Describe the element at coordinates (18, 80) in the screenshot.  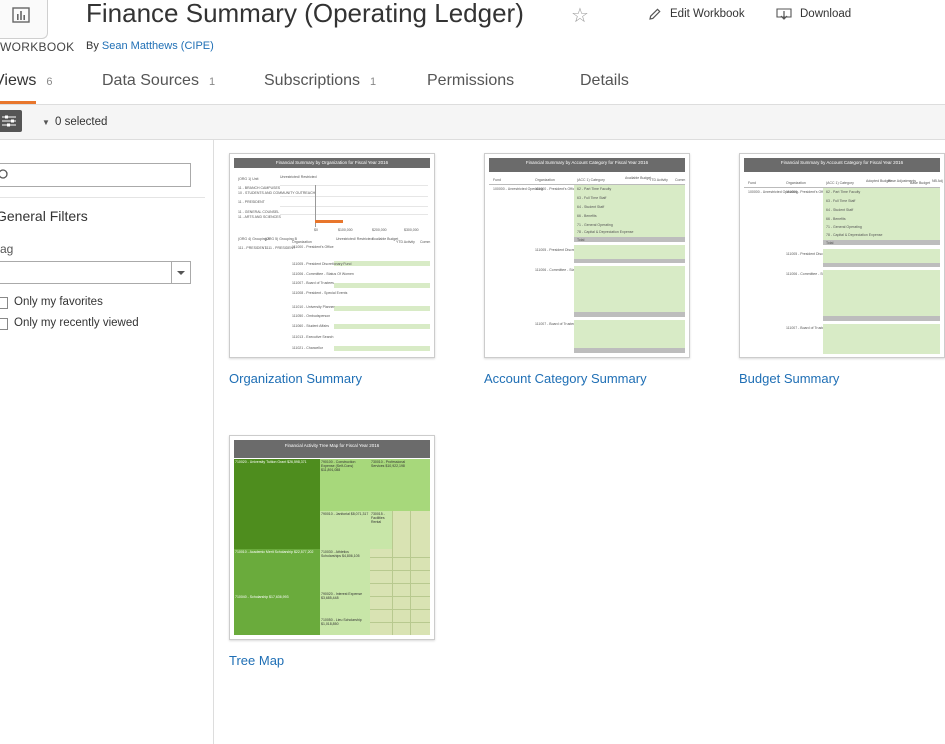
I see `tab-label: Views` at that location.